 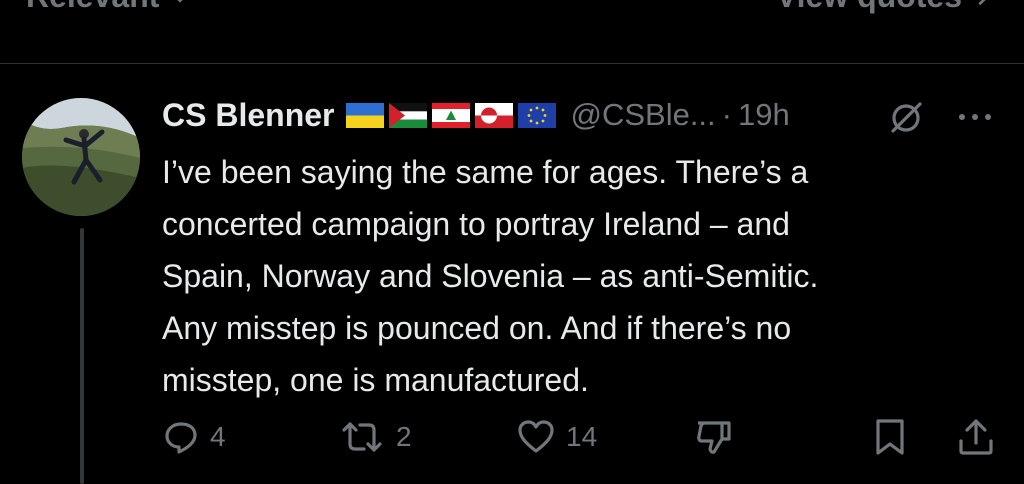 I want to click on timestamp: 19h, so click(x=764, y=115).